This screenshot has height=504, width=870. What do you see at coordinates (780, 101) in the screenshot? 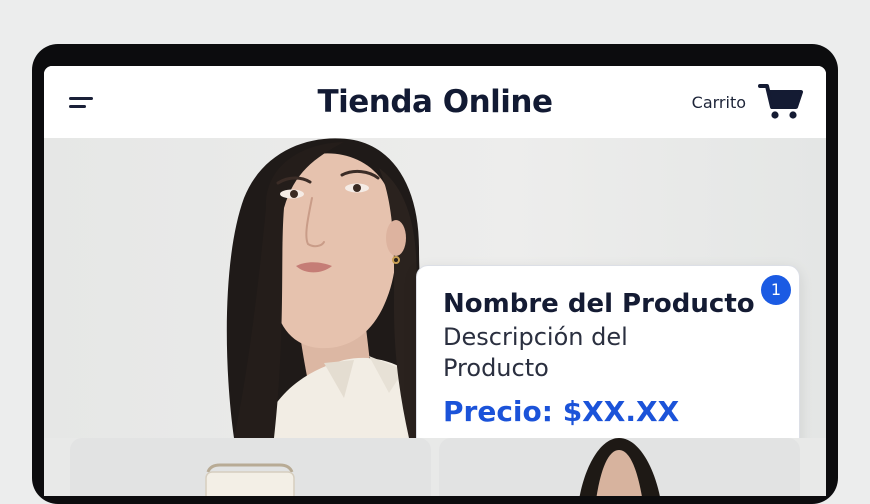
I see `shopping-cart-icon` at bounding box center [780, 101].